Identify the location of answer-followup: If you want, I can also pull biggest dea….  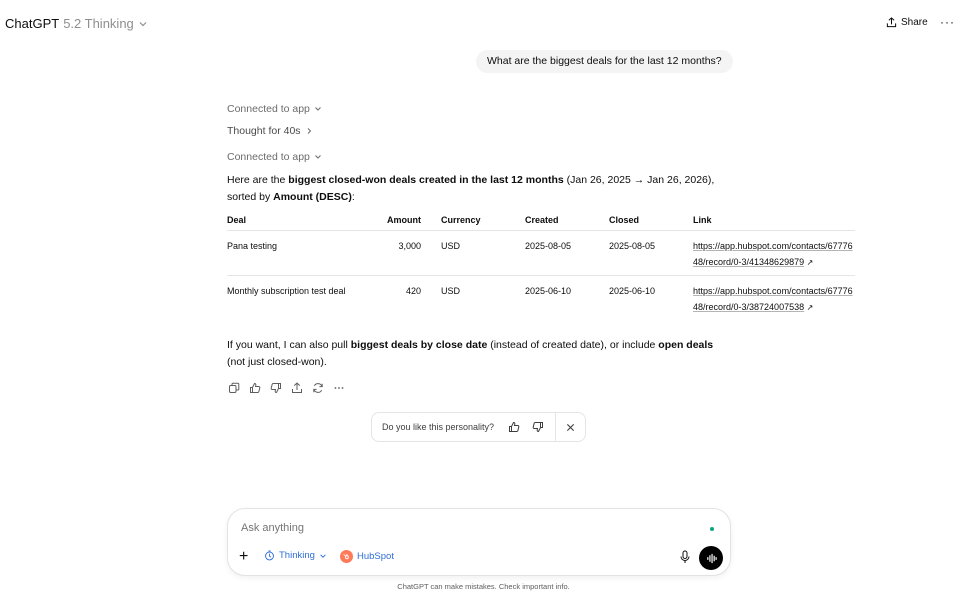
(477, 354).